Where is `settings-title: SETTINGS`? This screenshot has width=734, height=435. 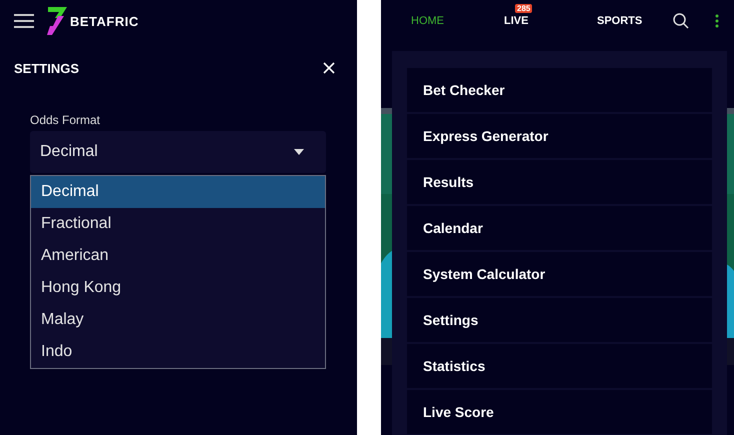
settings-title: SETTINGS is located at coordinates (47, 68).